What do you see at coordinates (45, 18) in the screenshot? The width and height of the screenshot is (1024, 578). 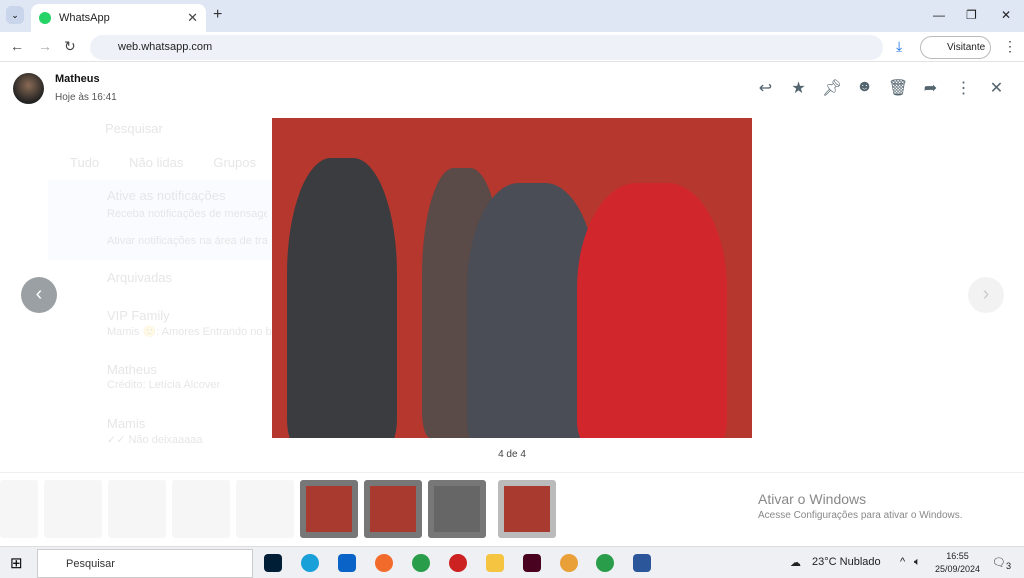 I see `whatsapp-icon` at bounding box center [45, 18].